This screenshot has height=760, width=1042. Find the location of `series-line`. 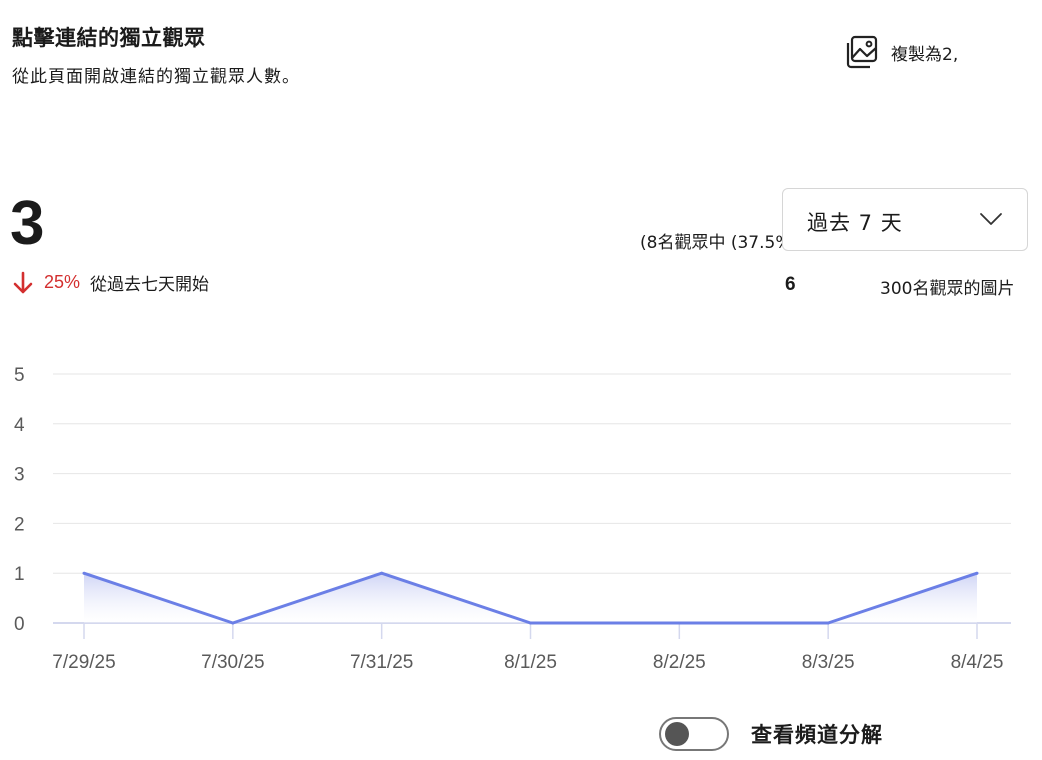

series-line is located at coordinates (530, 598).